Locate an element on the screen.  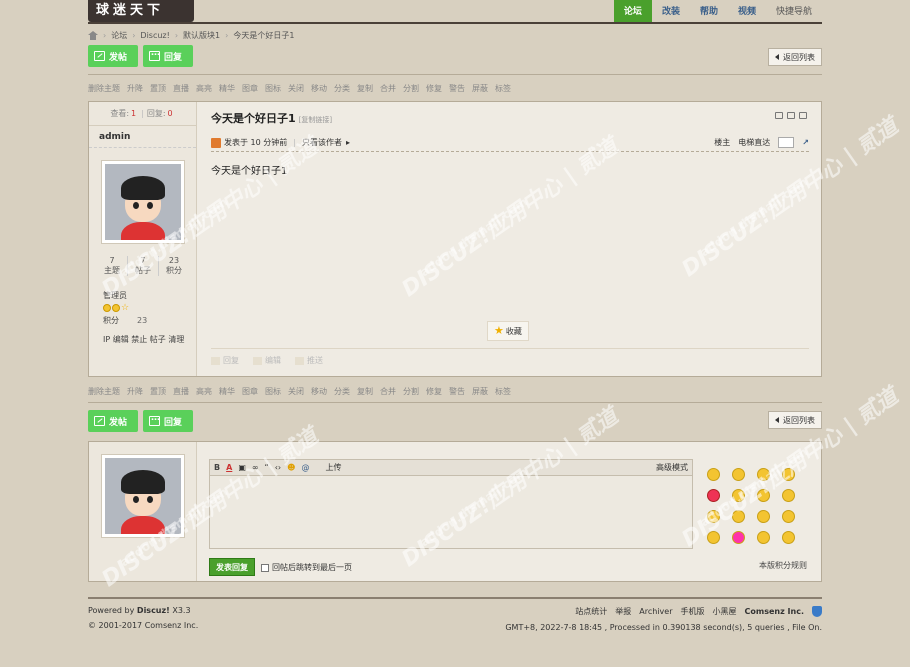
upload-button: 上传 is located at coordinates (333, 467).